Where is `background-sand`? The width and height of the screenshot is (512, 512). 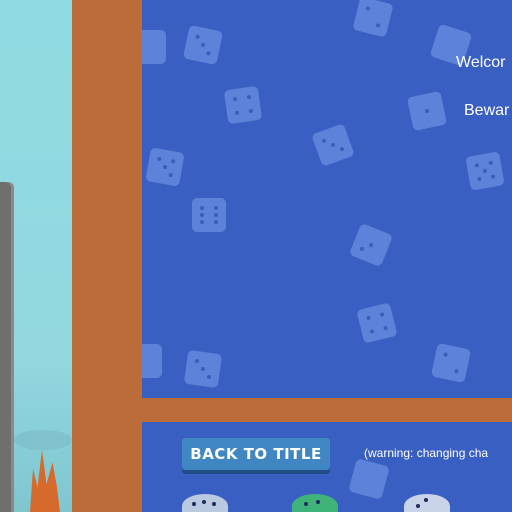
background-sand is located at coordinates (43, 440).